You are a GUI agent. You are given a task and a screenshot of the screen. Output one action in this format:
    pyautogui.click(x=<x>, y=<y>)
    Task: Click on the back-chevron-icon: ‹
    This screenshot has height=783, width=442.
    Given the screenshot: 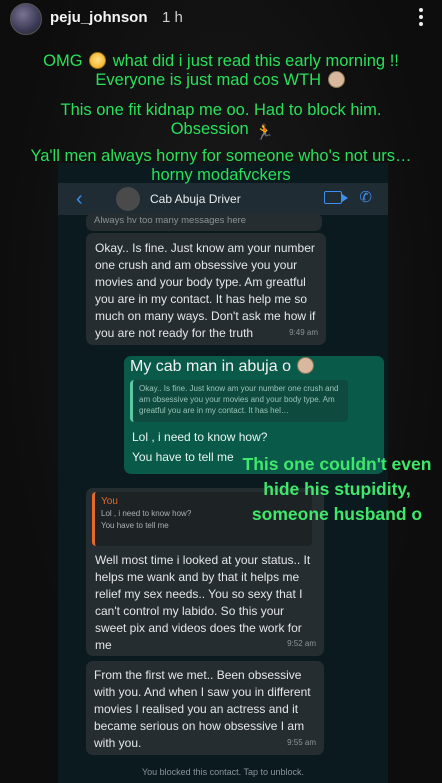 What is the action you would take?
    pyautogui.click(x=79, y=199)
    